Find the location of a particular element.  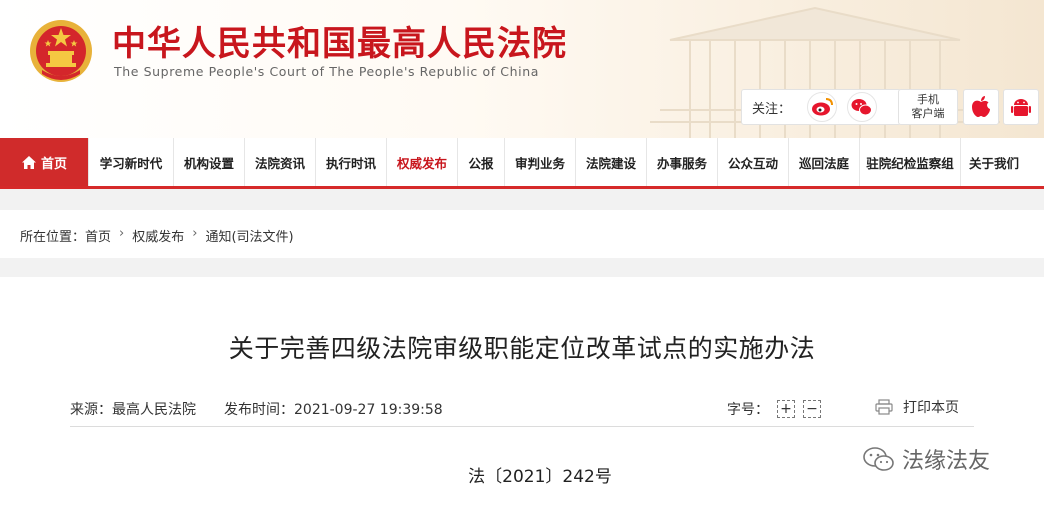

site-title-cn: 中华人民共和国最高人民法院 is located at coordinates (339, 44).